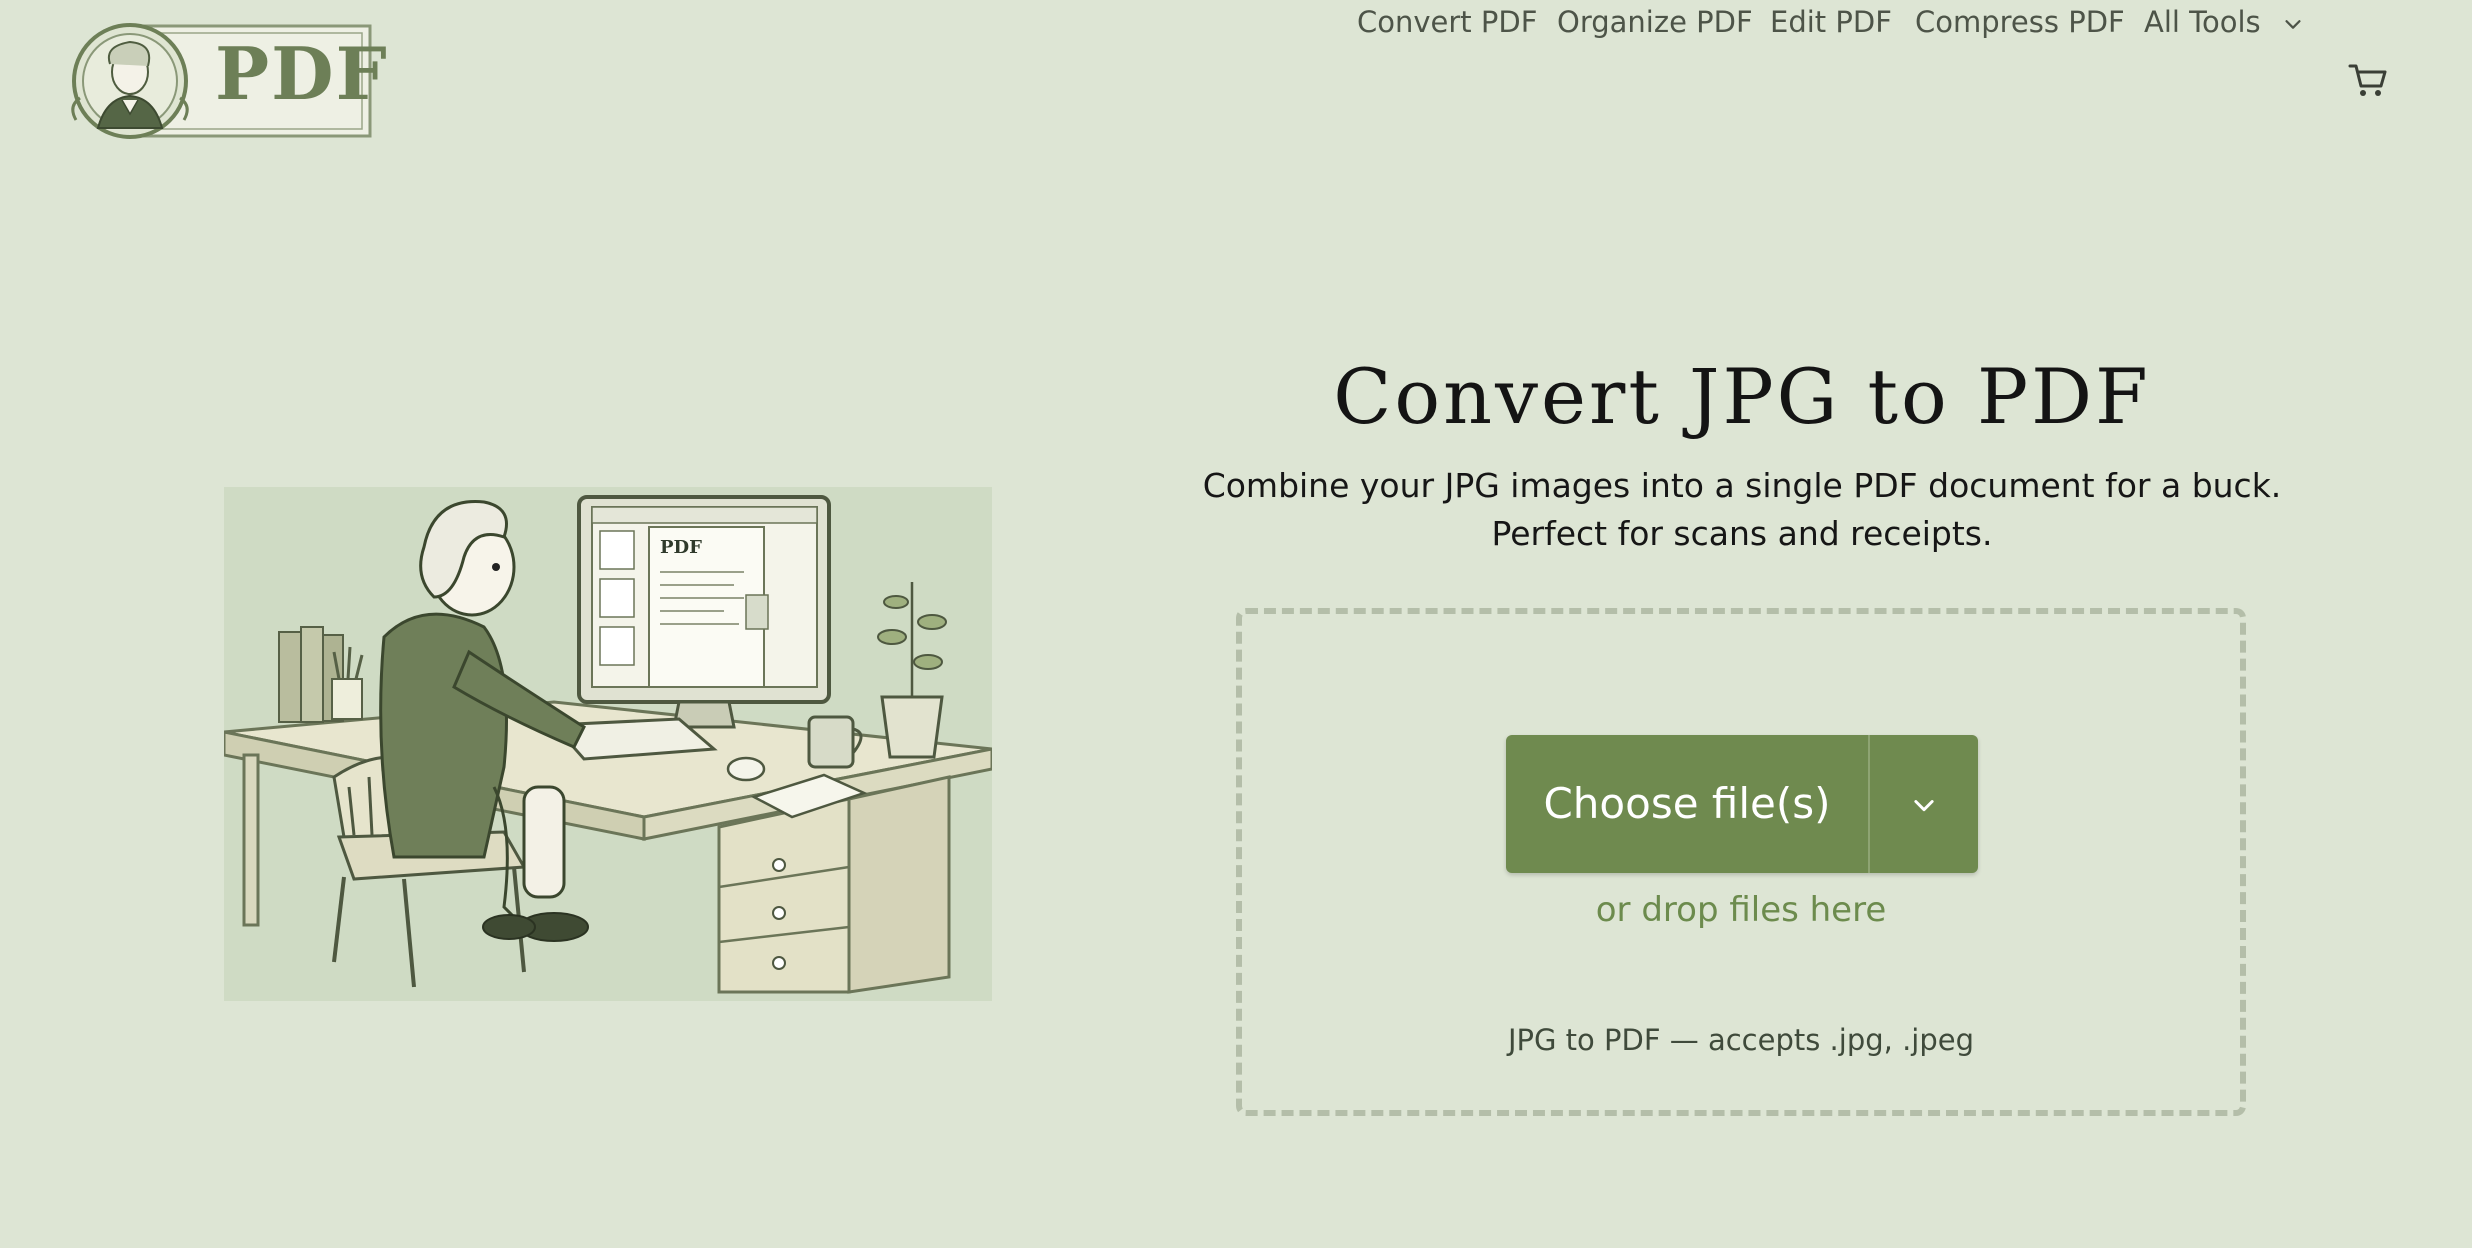 This screenshot has width=2472, height=1248. What do you see at coordinates (2368, 80) in the screenshot?
I see `cart-icon` at bounding box center [2368, 80].